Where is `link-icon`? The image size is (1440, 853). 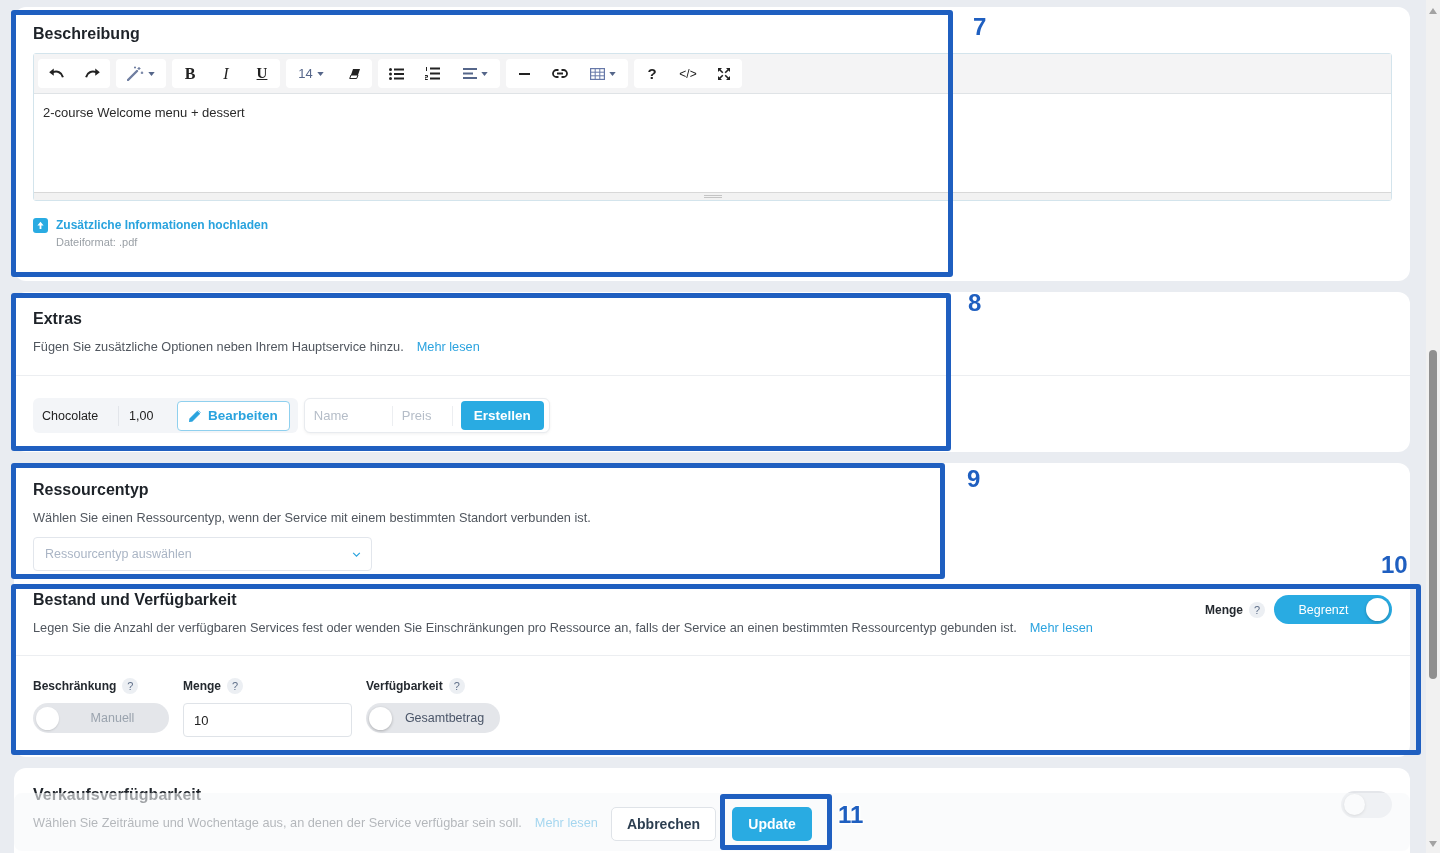 link-icon is located at coordinates (560, 73).